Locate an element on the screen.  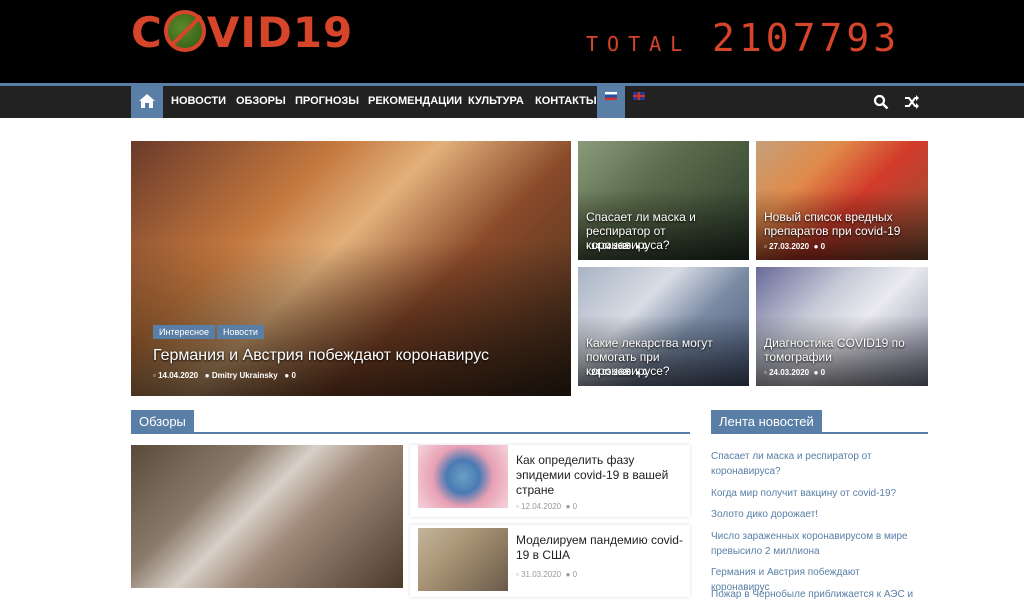
user-icon: ● is located at coordinates (207, 375).